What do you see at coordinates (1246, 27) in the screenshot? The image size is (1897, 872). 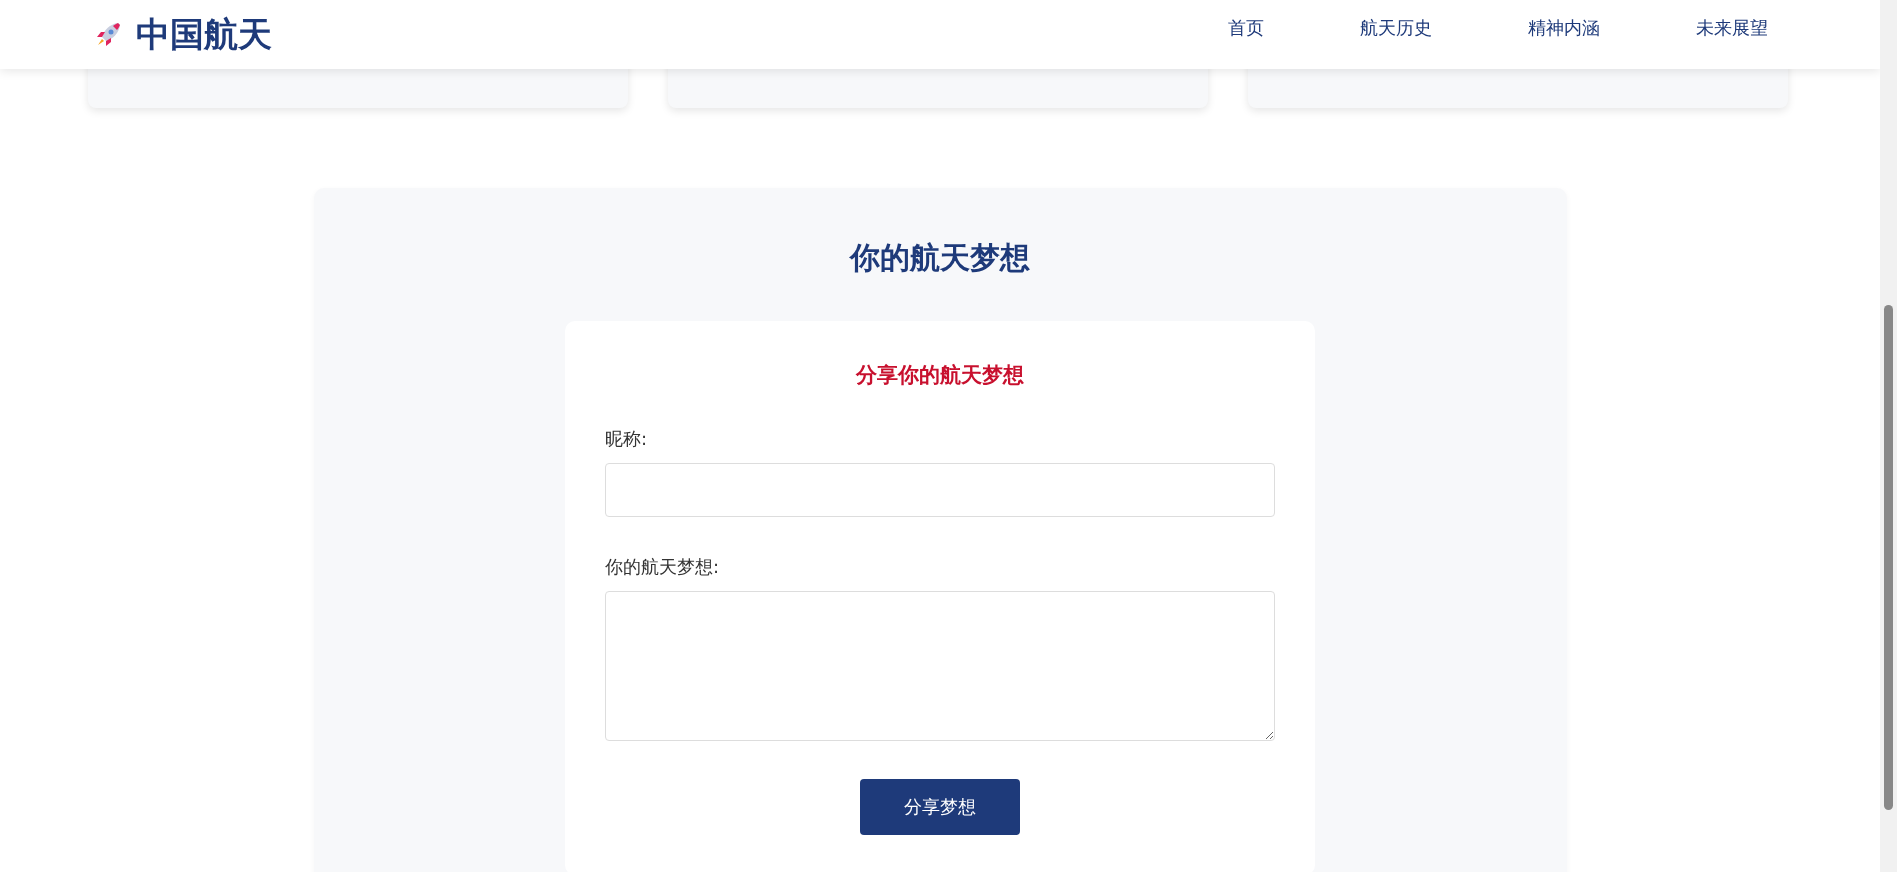 I see `nav-link: 首页` at bounding box center [1246, 27].